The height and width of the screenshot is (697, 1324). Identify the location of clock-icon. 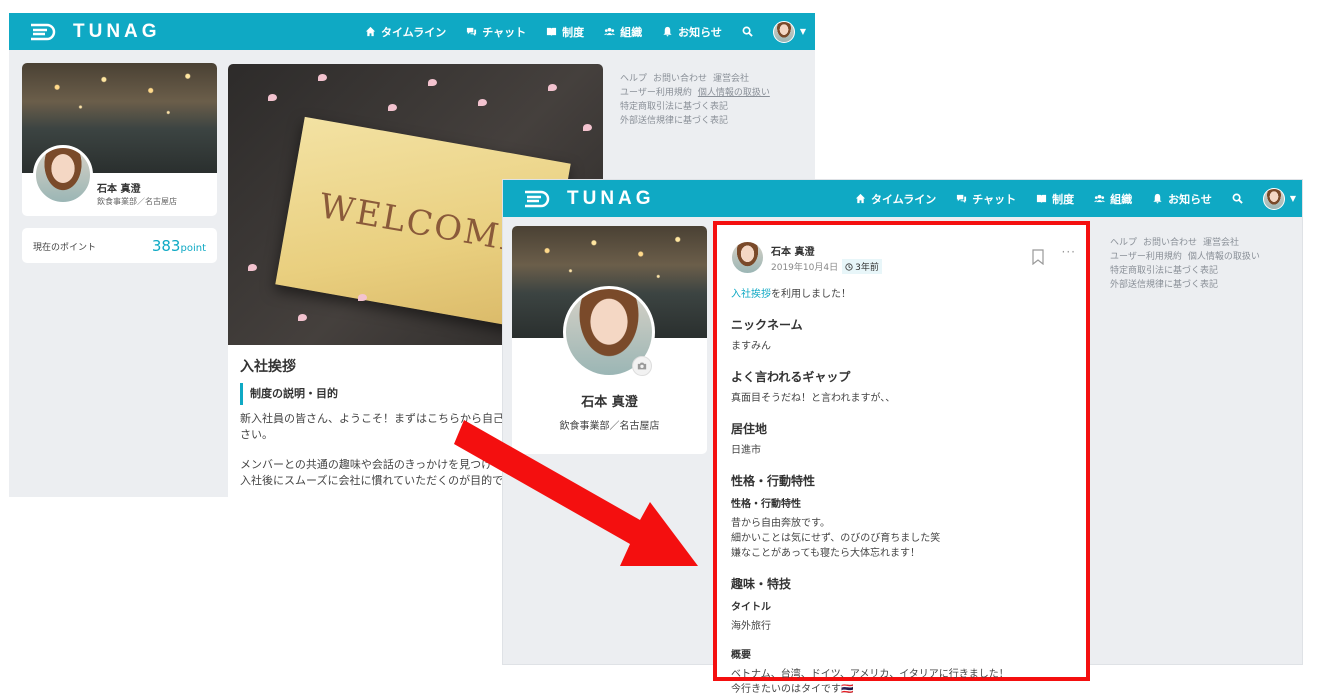
(849, 266).